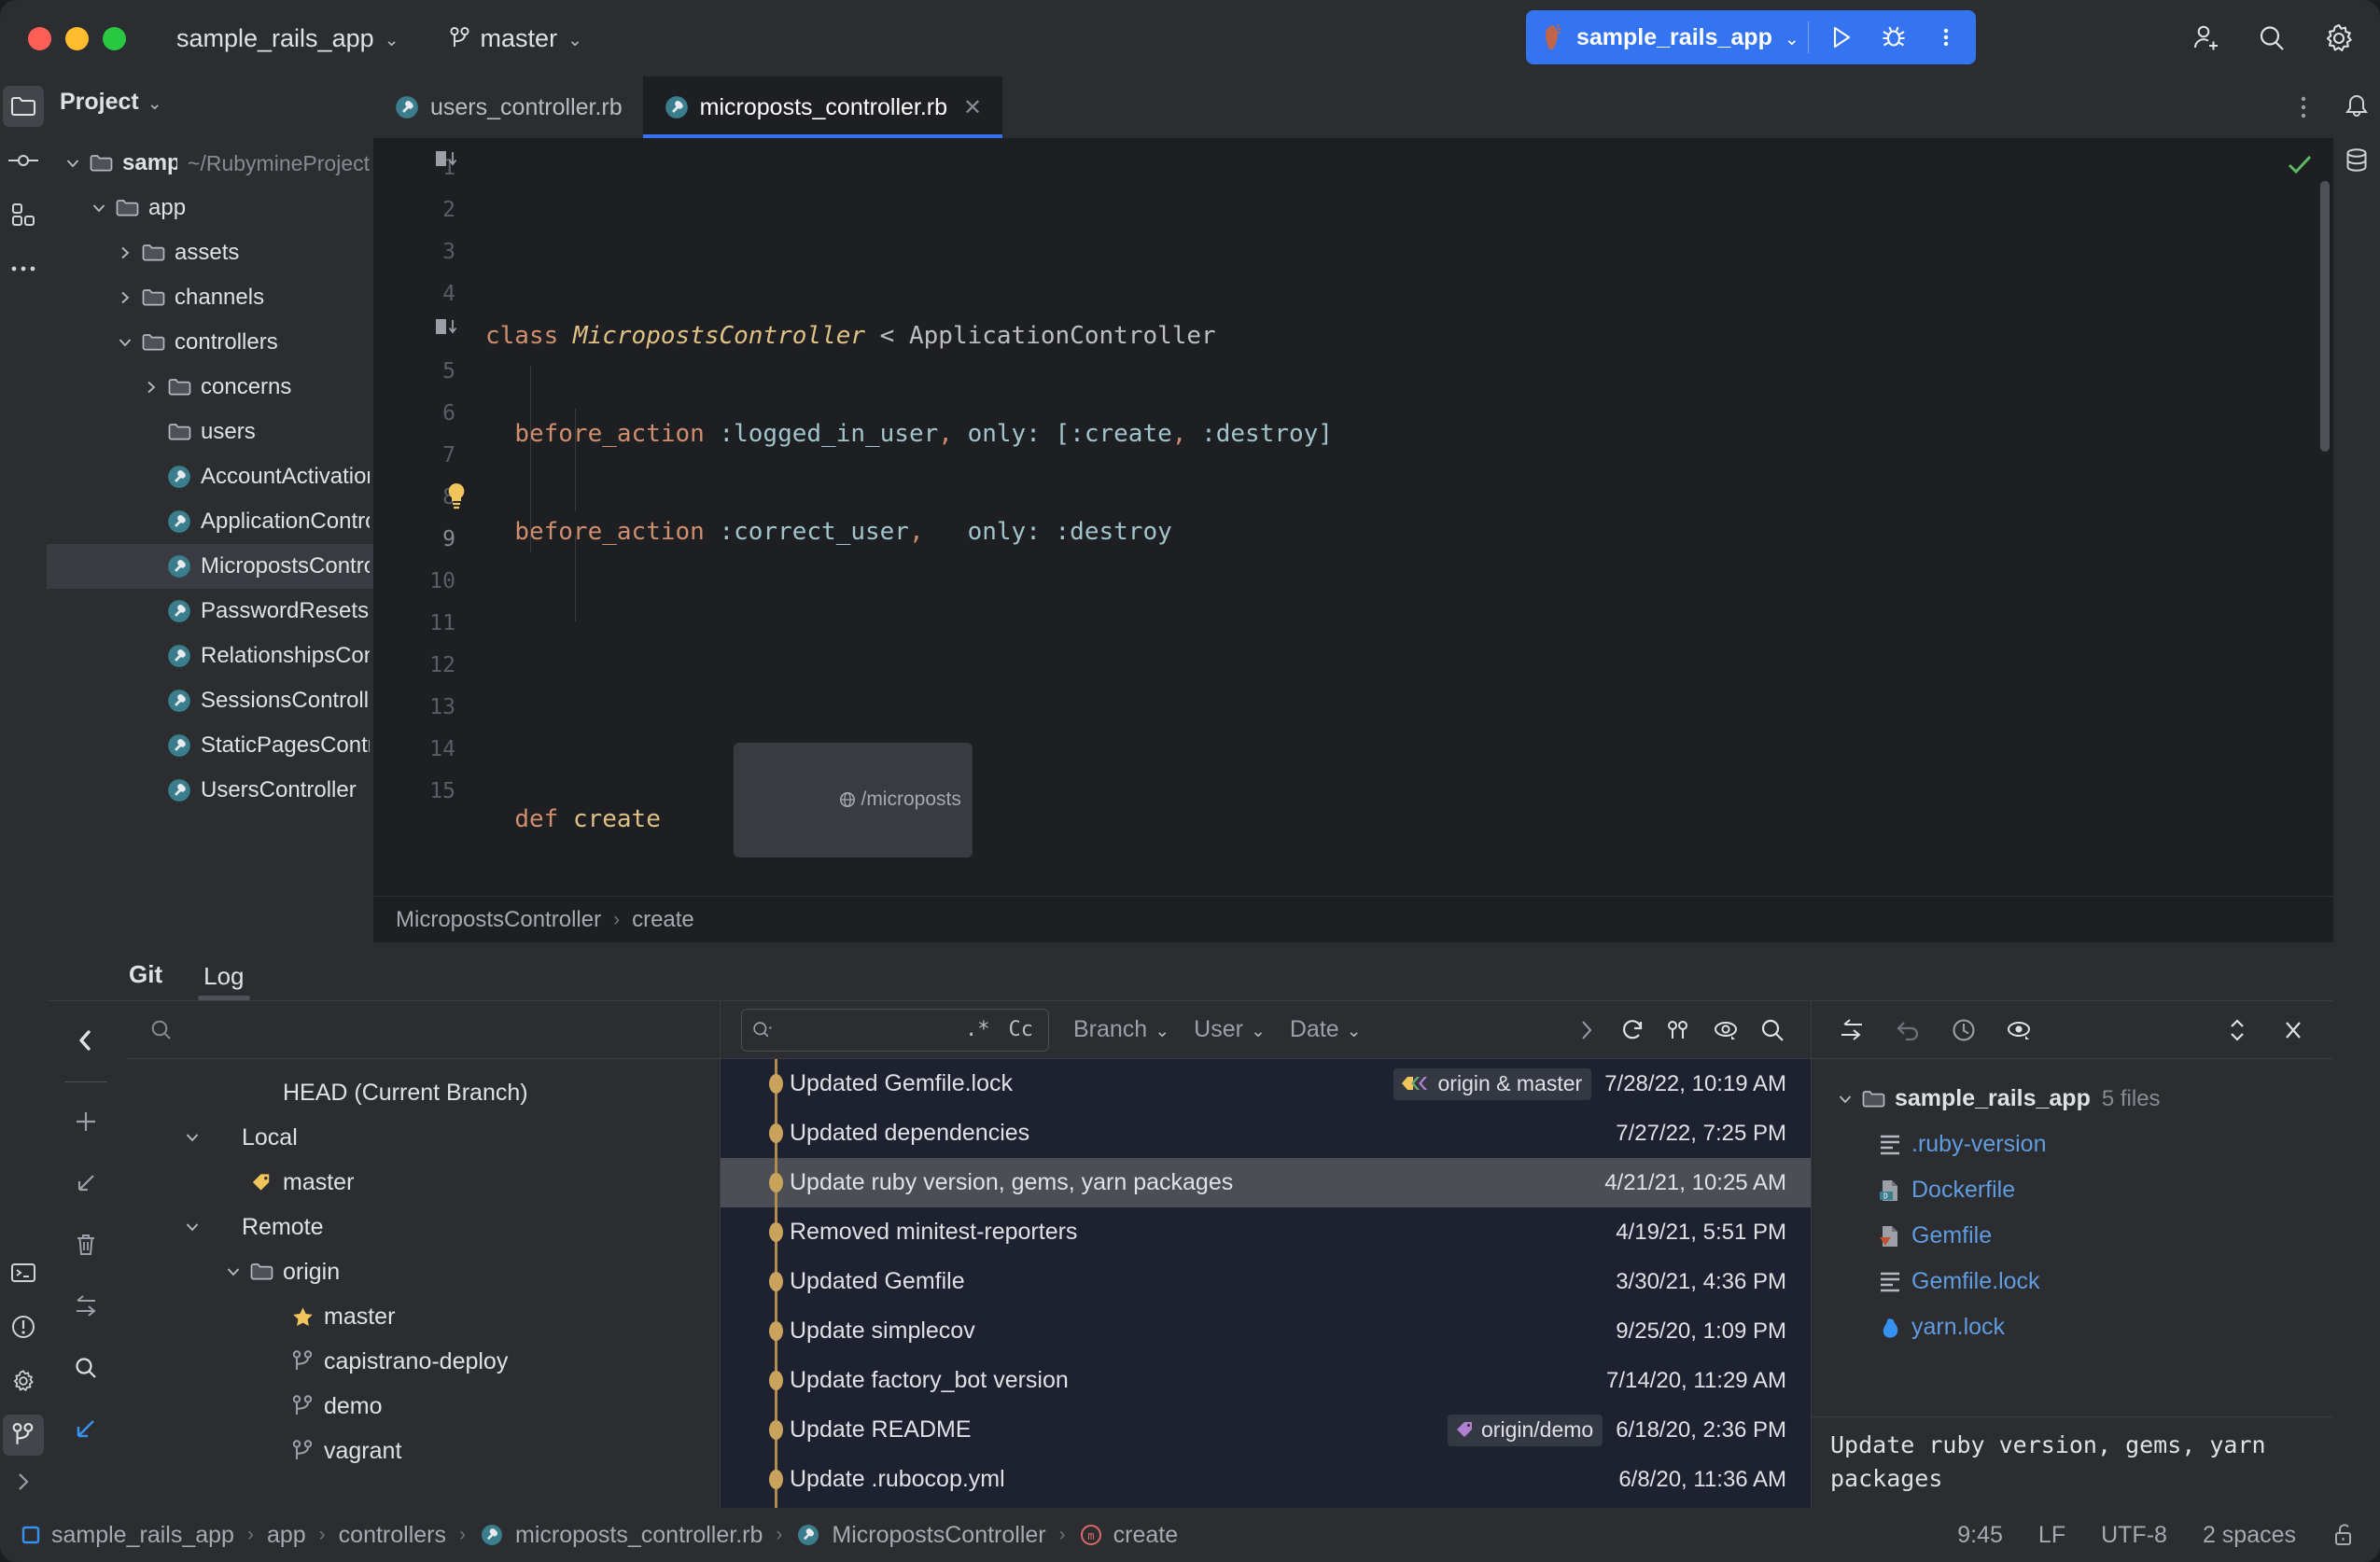  What do you see at coordinates (2303, 107) in the screenshot?
I see `editor-options-icon` at bounding box center [2303, 107].